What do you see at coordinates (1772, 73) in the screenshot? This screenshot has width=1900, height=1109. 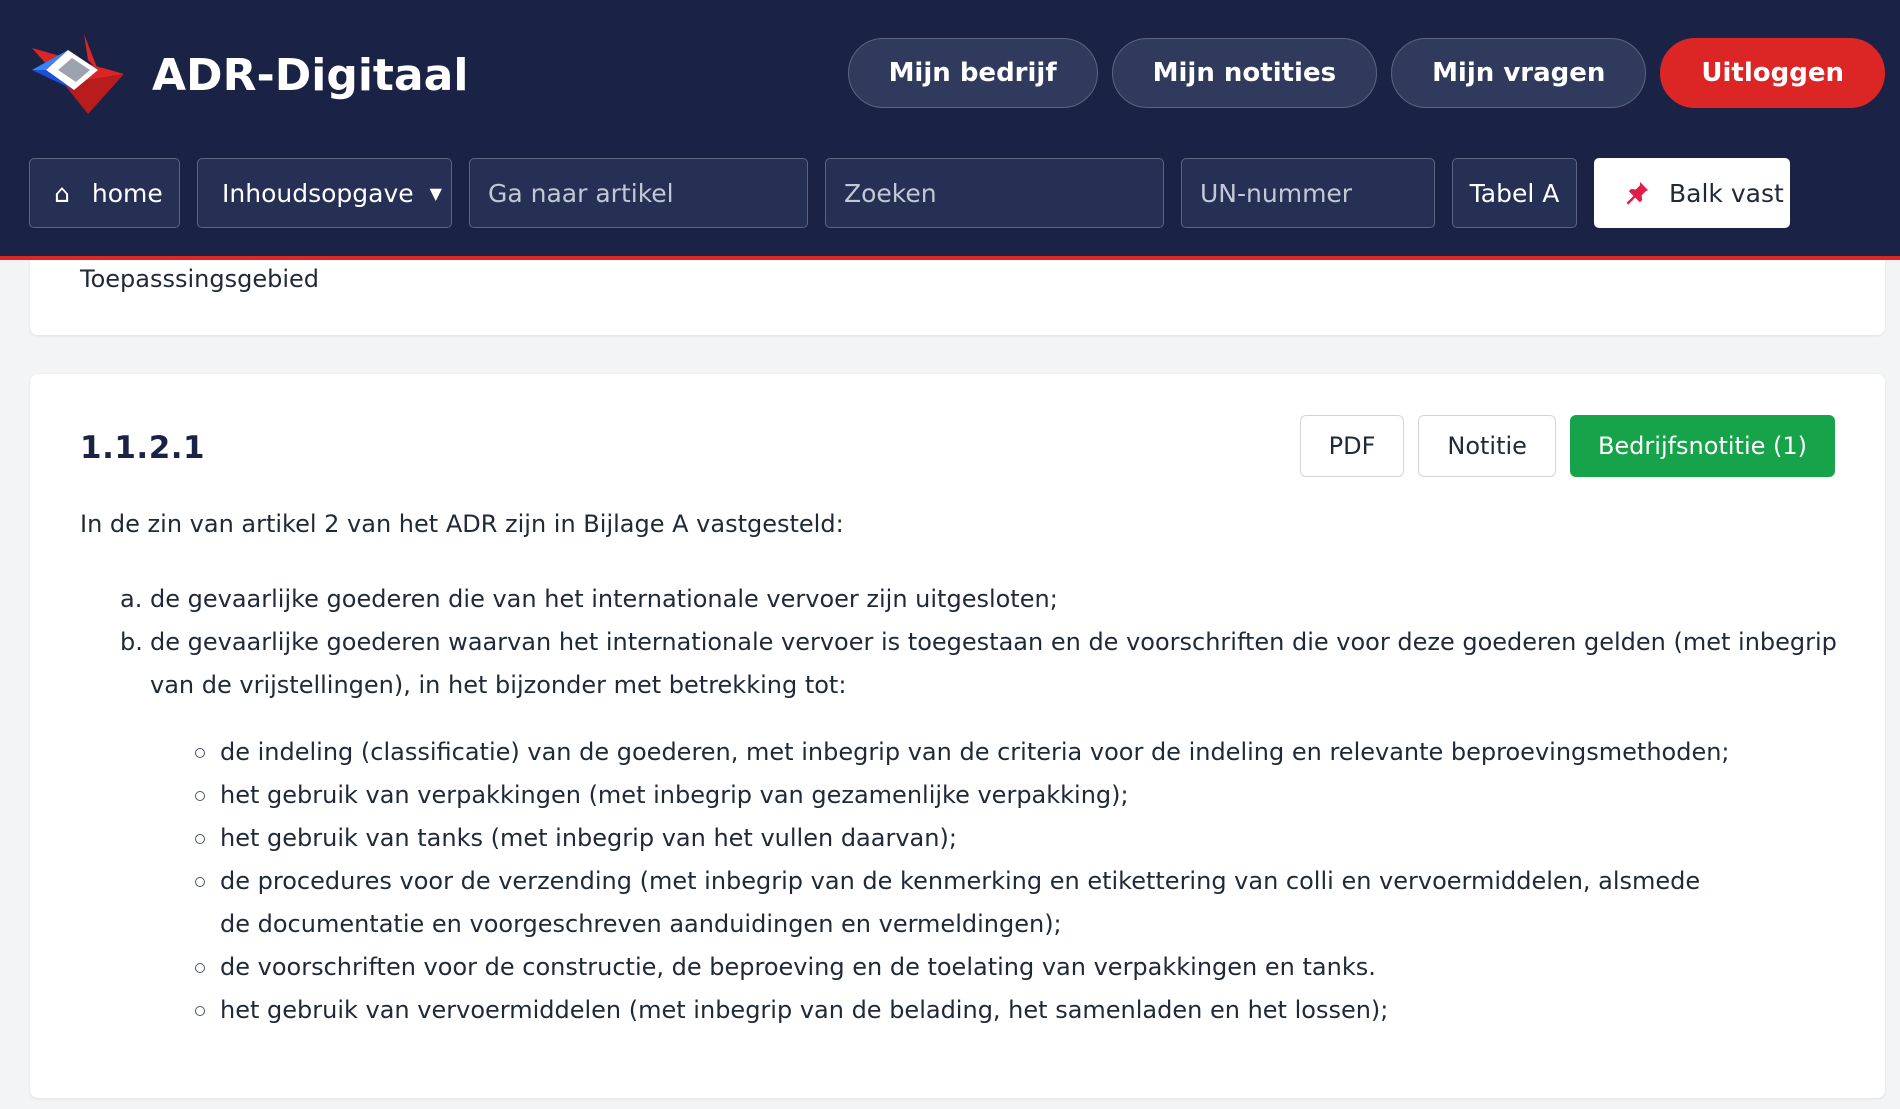 I see `logout-button: Uitloggen` at bounding box center [1772, 73].